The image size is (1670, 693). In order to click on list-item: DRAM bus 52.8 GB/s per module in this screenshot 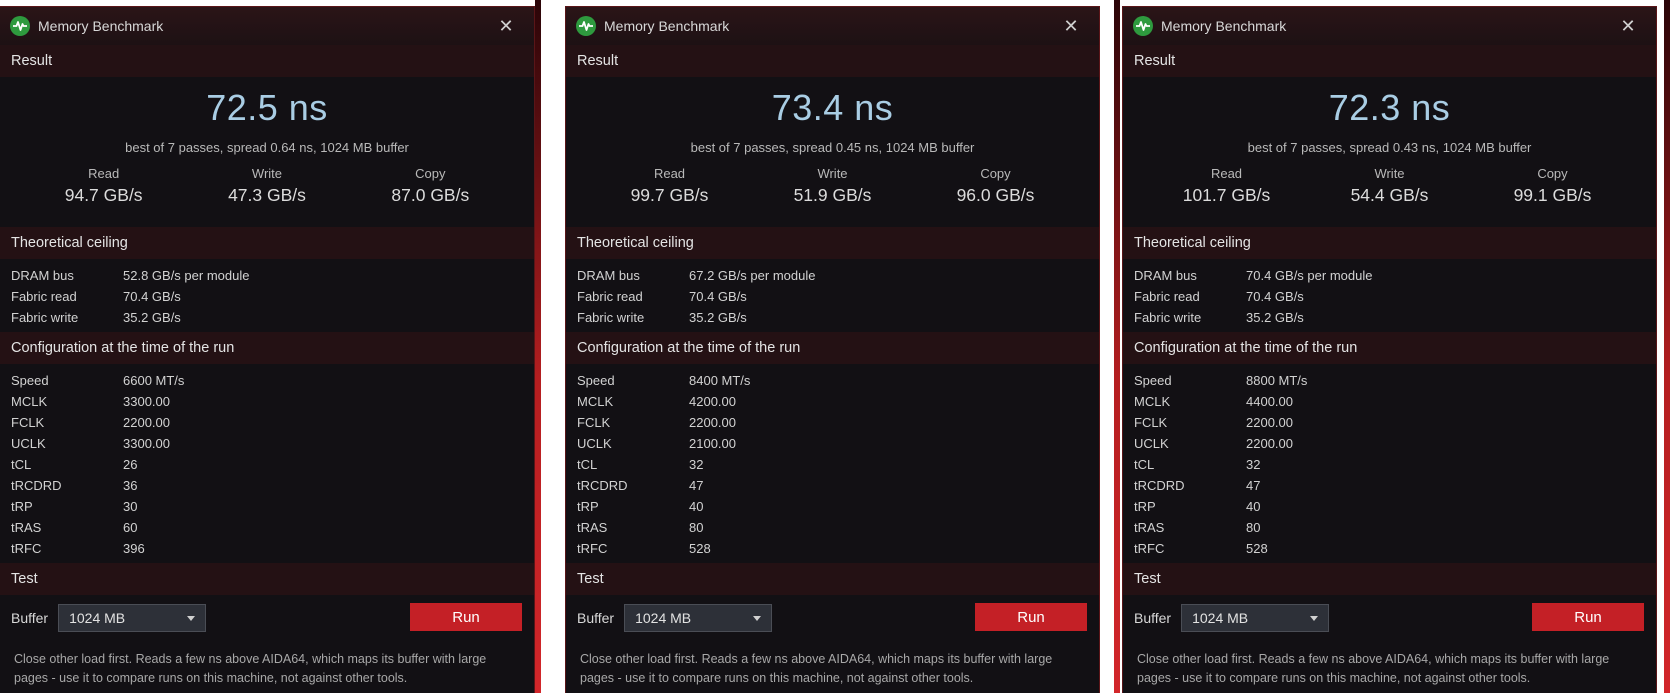, I will do `click(267, 275)`.